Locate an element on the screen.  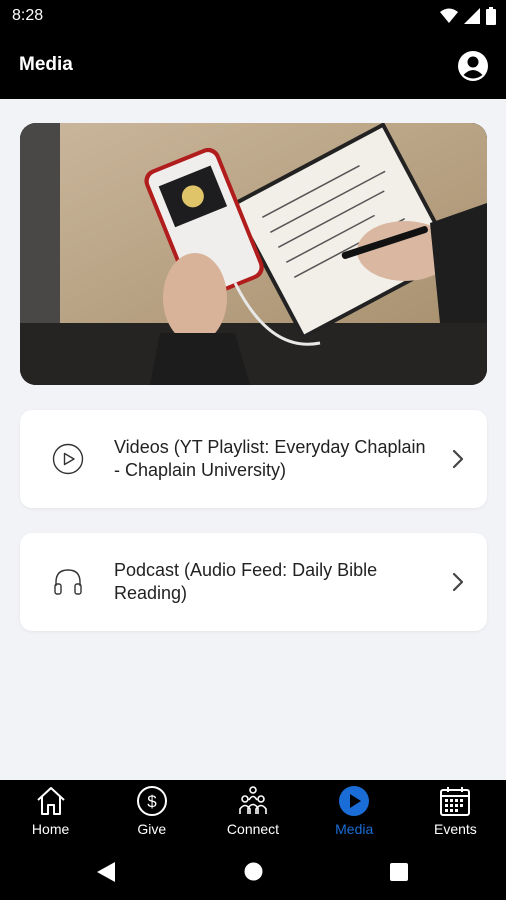
home-circle-icon is located at coordinates (253, 871).